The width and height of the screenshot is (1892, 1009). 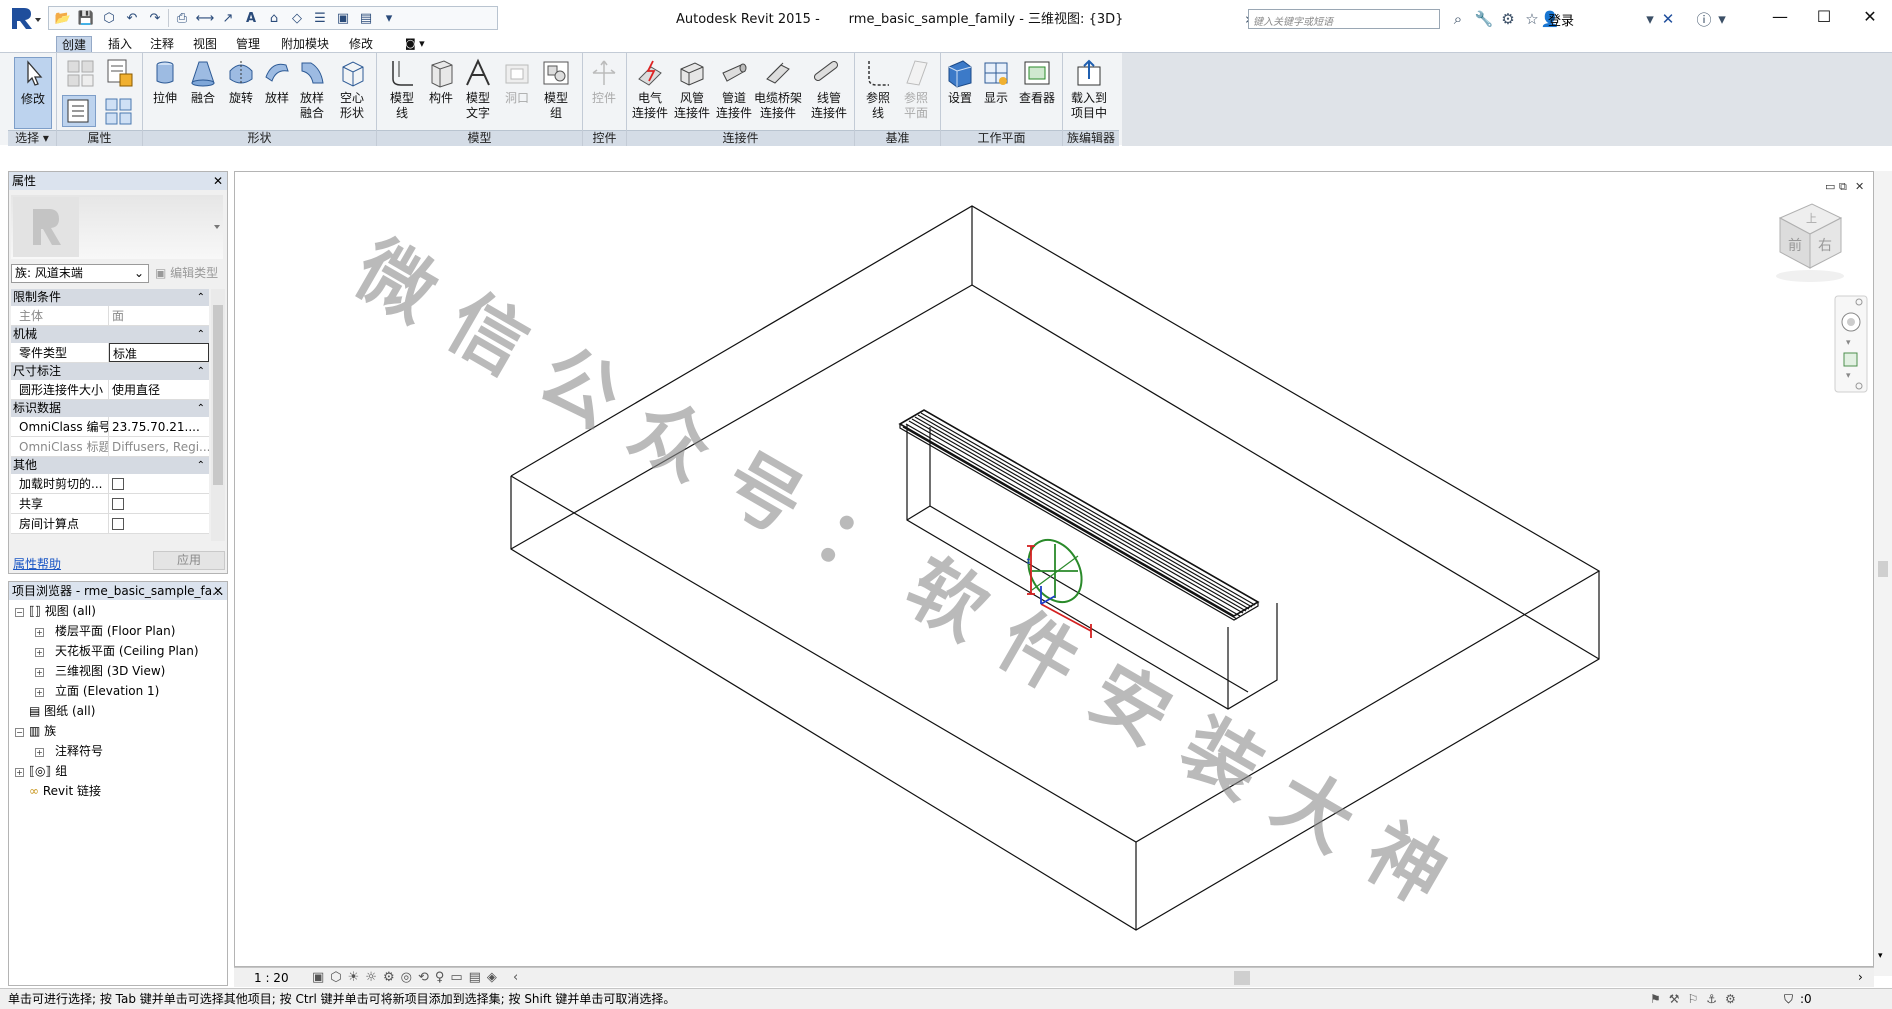 What do you see at coordinates (960, 81) in the screenshot?
I see `set-work-plane-button: 设置` at bounding box center [960, 81].